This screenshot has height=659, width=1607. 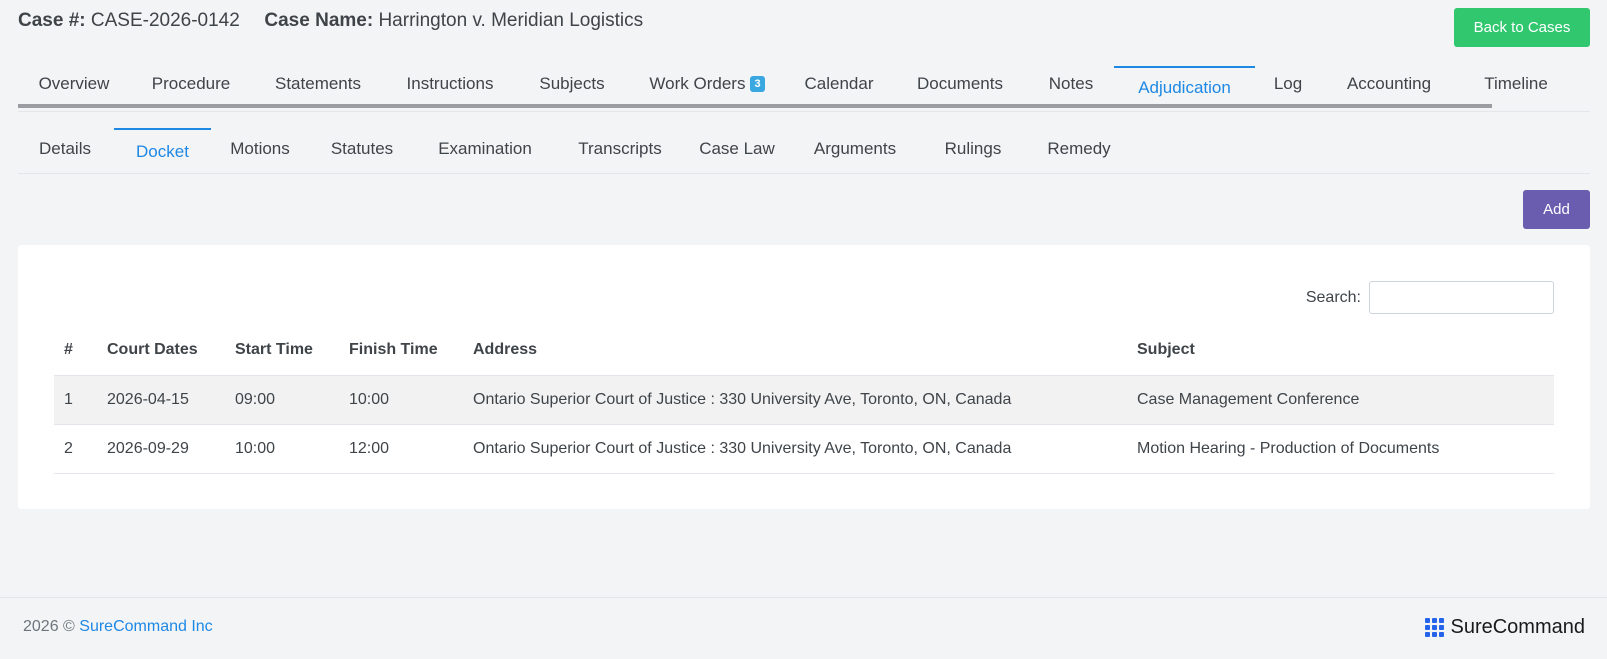 I want to click on tab-label: Statements, so click(x=318, y=83).